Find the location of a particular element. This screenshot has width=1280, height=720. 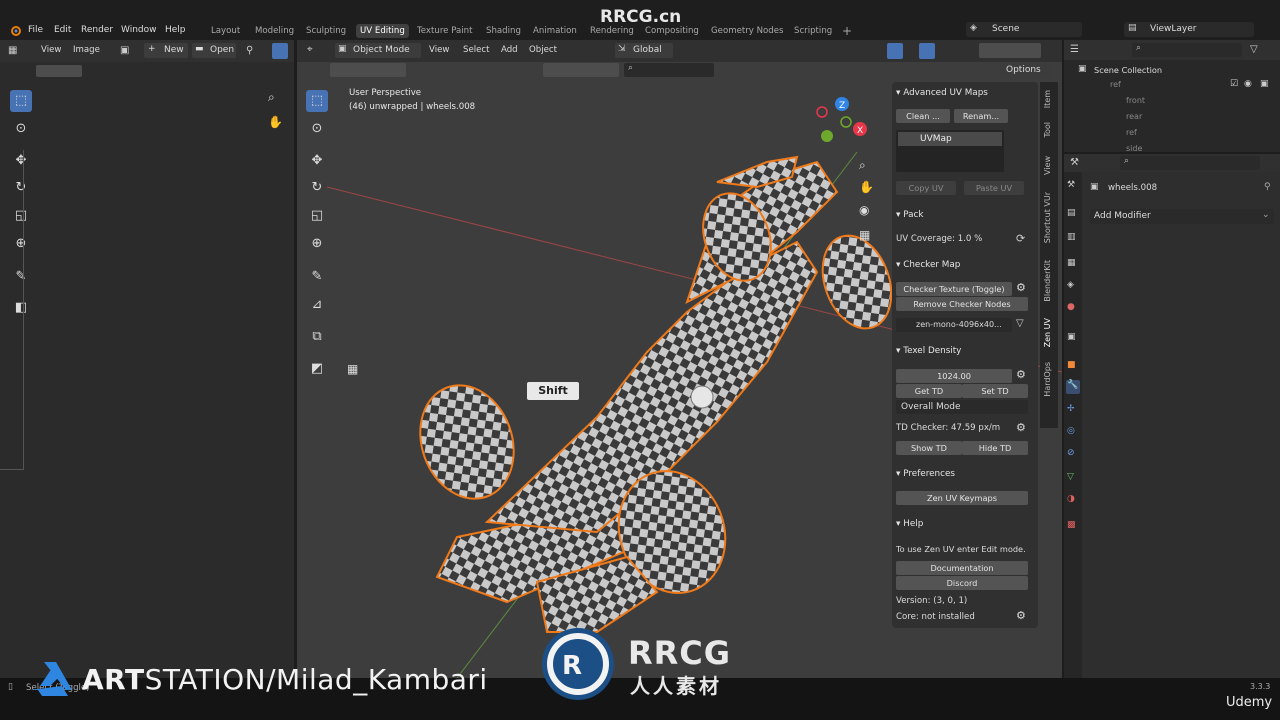

image-browse-icon: ▣ is located at coordinates (124, 50).